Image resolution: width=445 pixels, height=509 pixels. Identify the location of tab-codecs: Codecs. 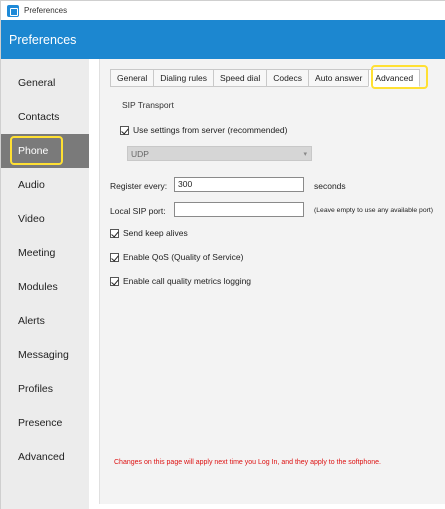
(287, 78).